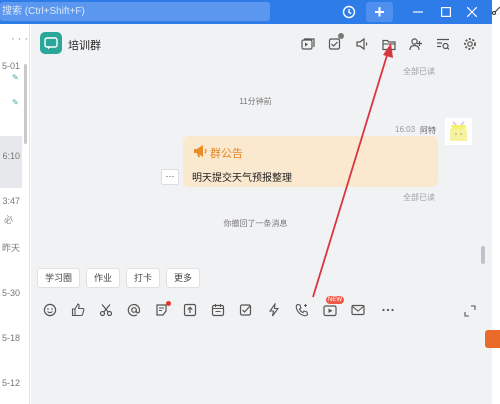 This screenshot has width=500, height=404. Describe the element at coordinates (103, 278) in the screenshot. I see `quick-action-homework: 作业` at that location.